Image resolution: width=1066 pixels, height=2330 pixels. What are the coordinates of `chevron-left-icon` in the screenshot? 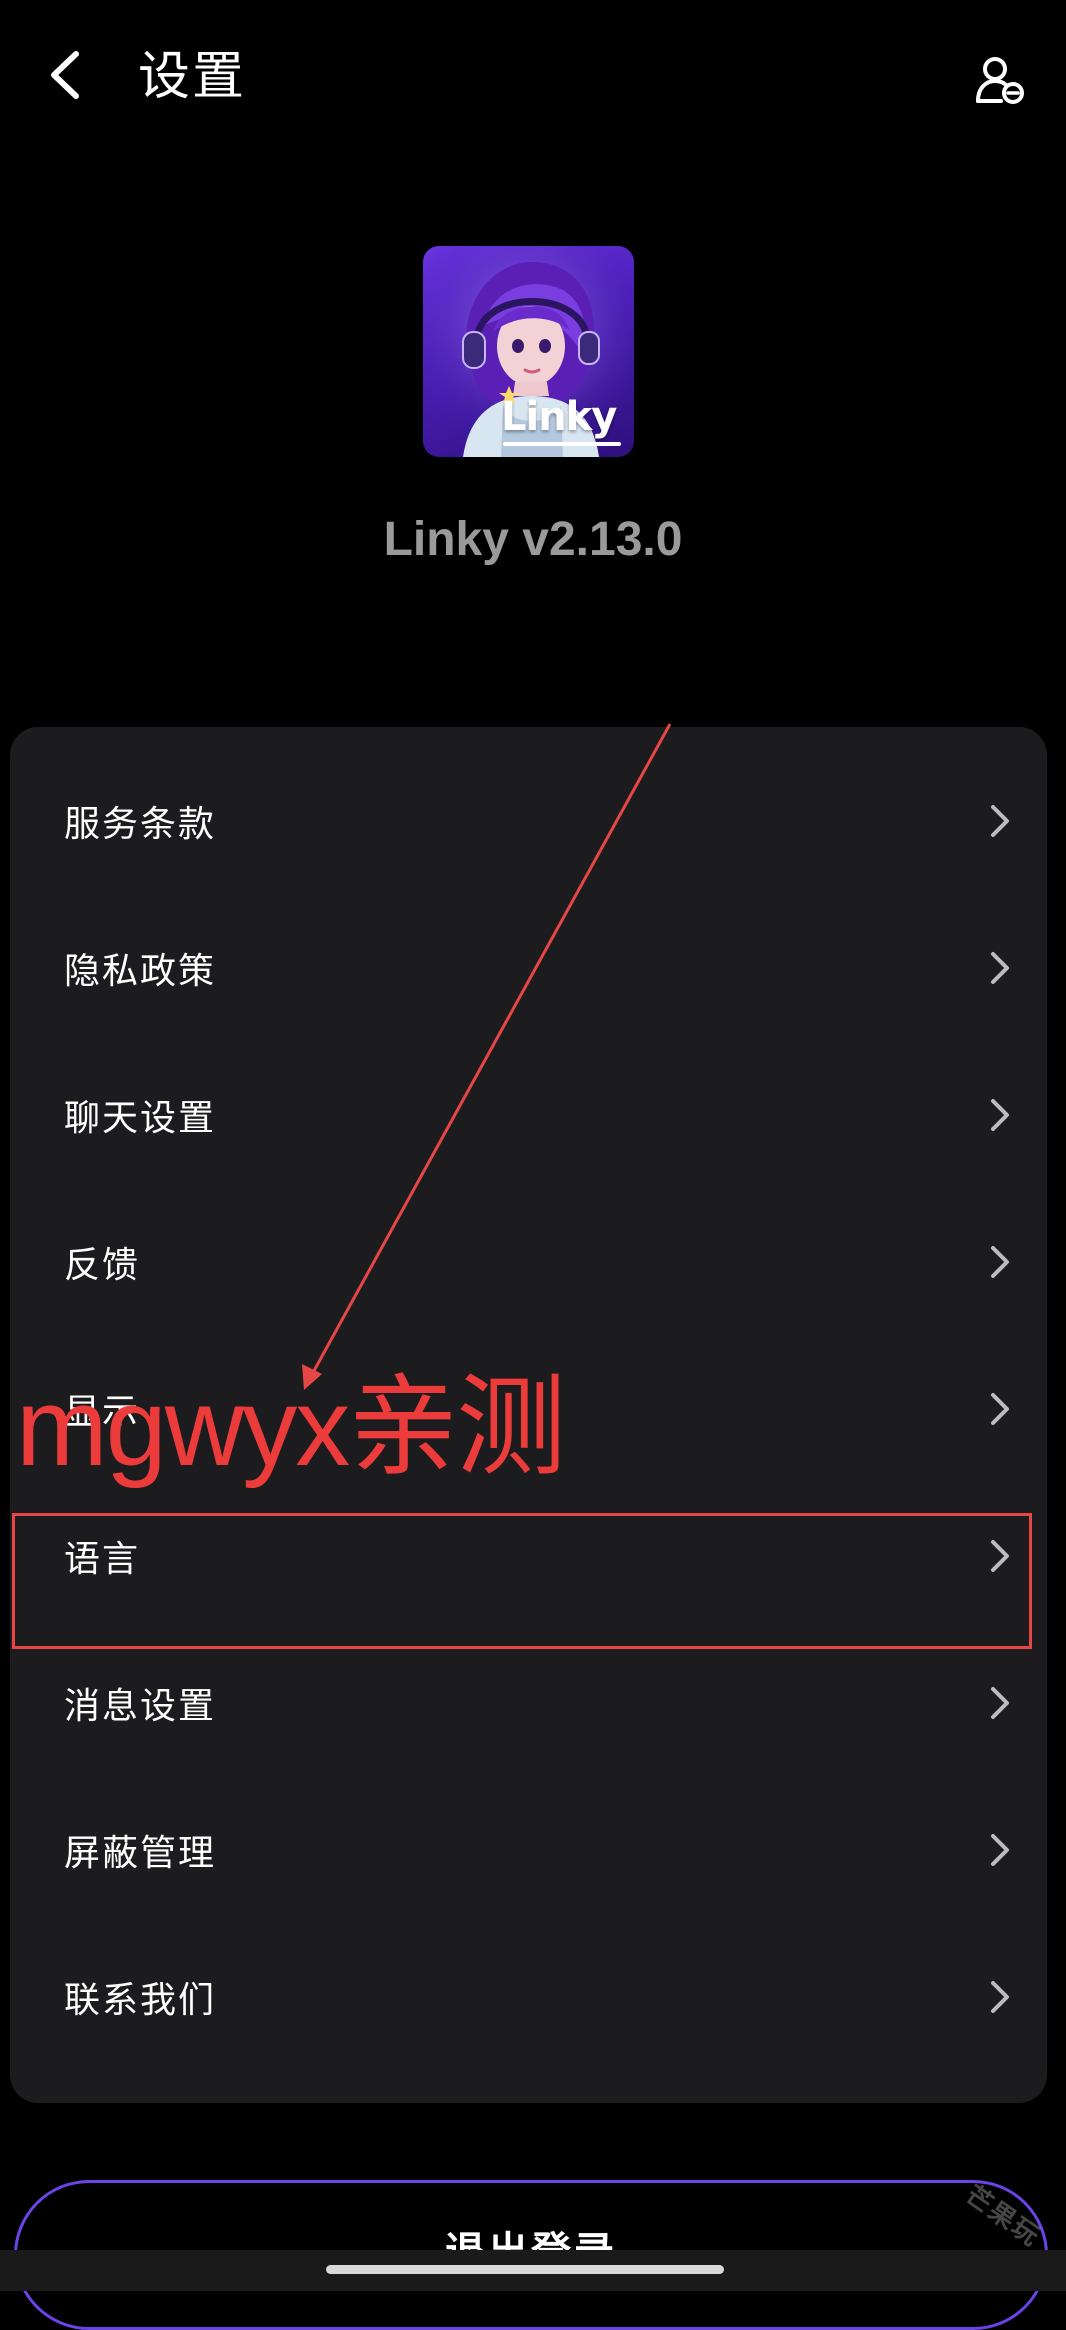 It's located at (65, 75).